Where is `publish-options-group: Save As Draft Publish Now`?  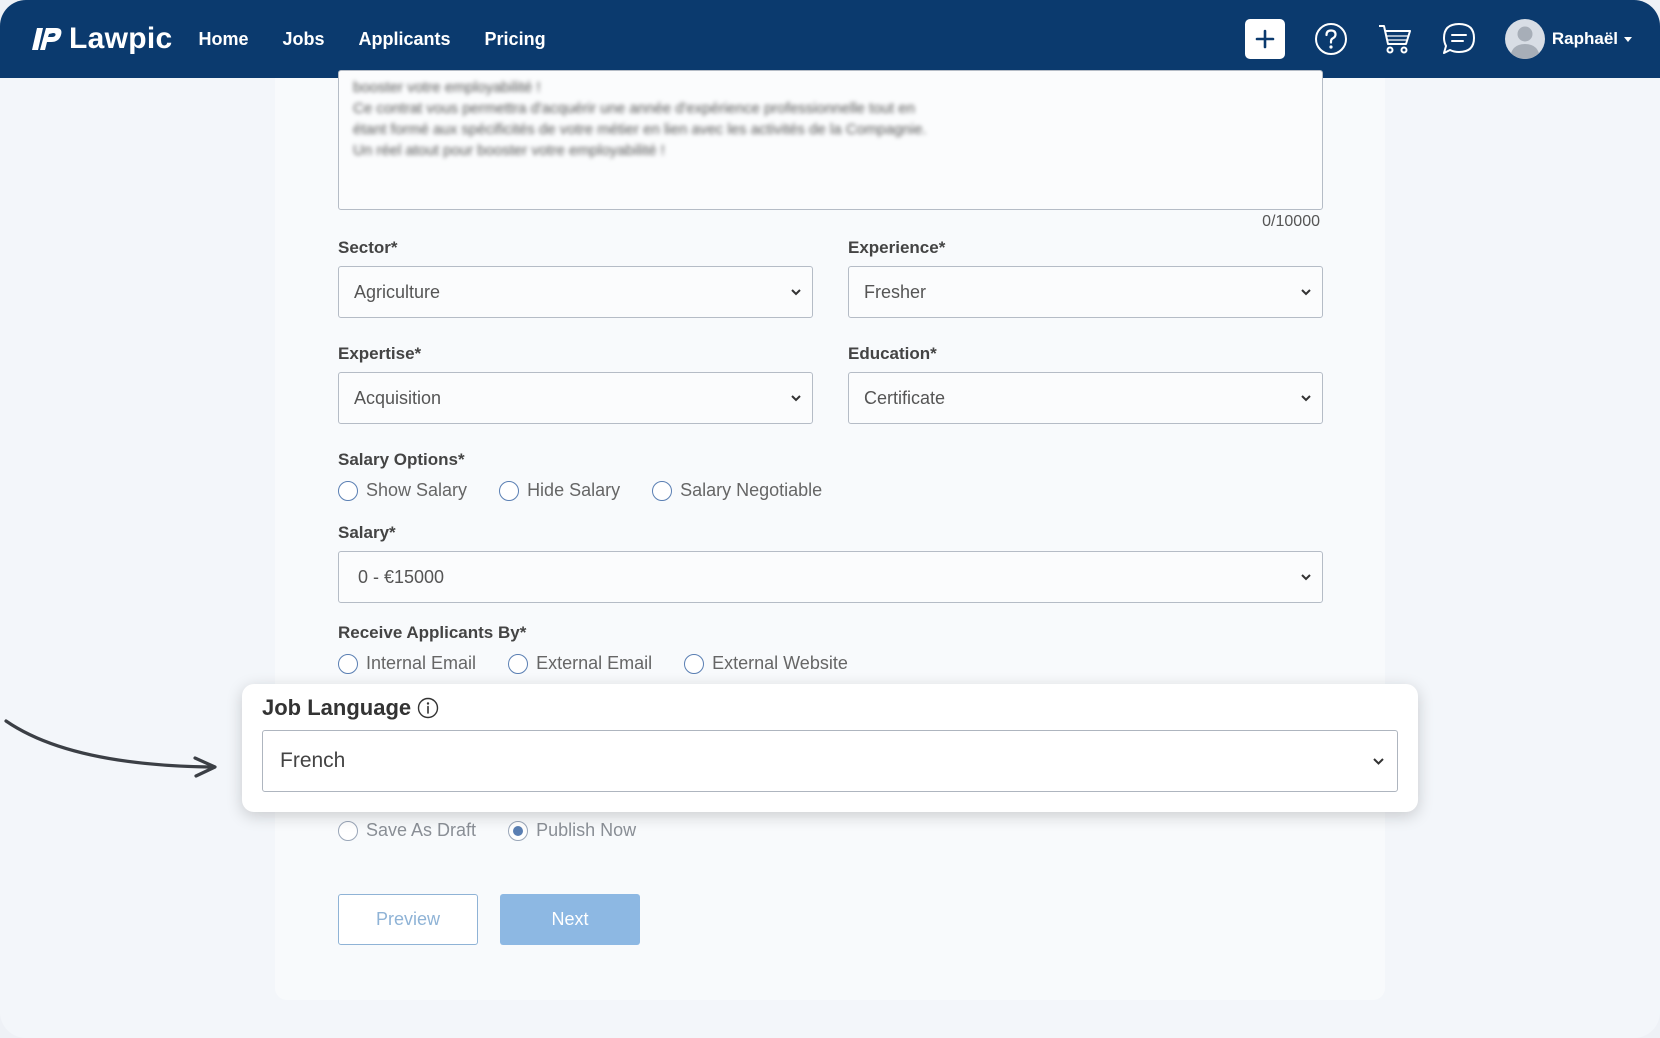 publish-options-group: Save As Draft Publish Now is located at coordinates (503, 830).